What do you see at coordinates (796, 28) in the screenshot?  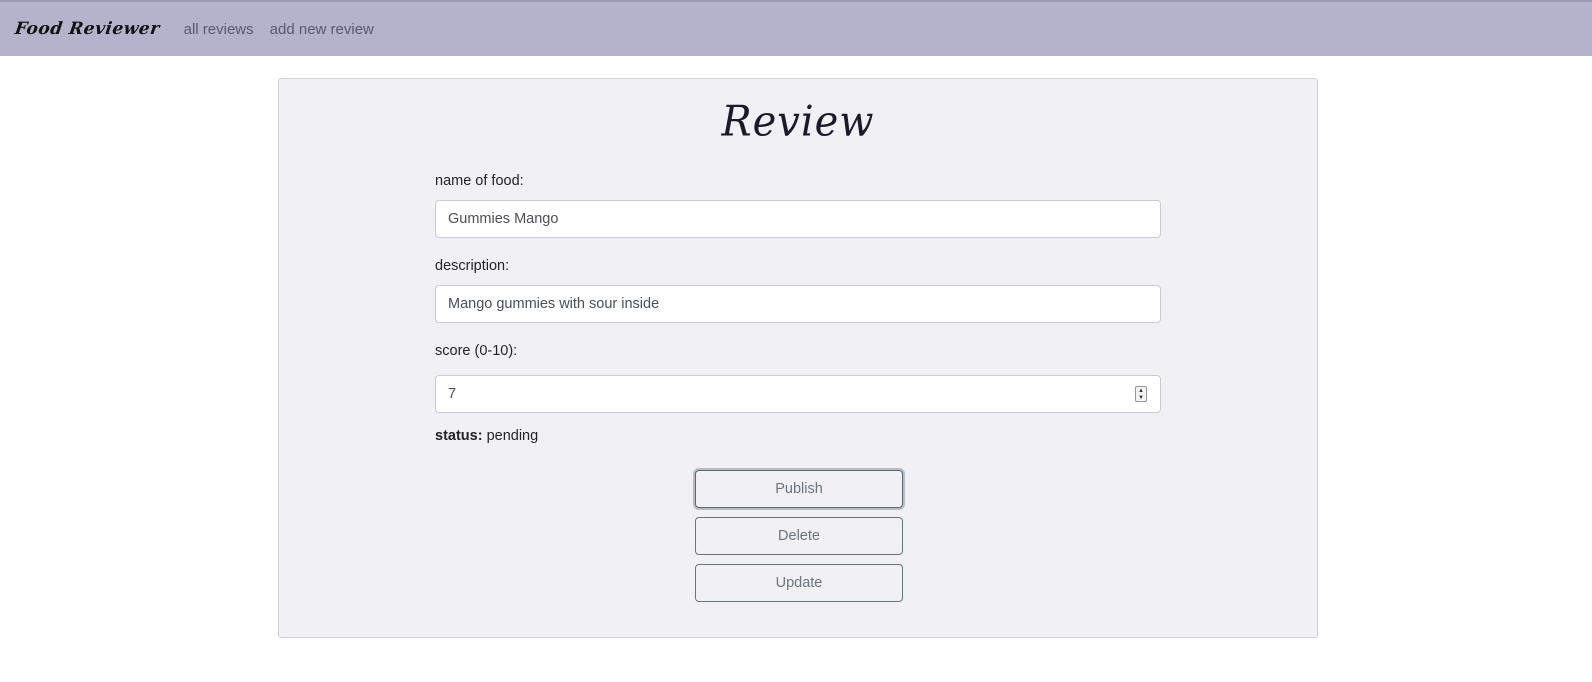 I see `navbar: Food Reviewer all reviews add new review` at bounding box center [796, 28].